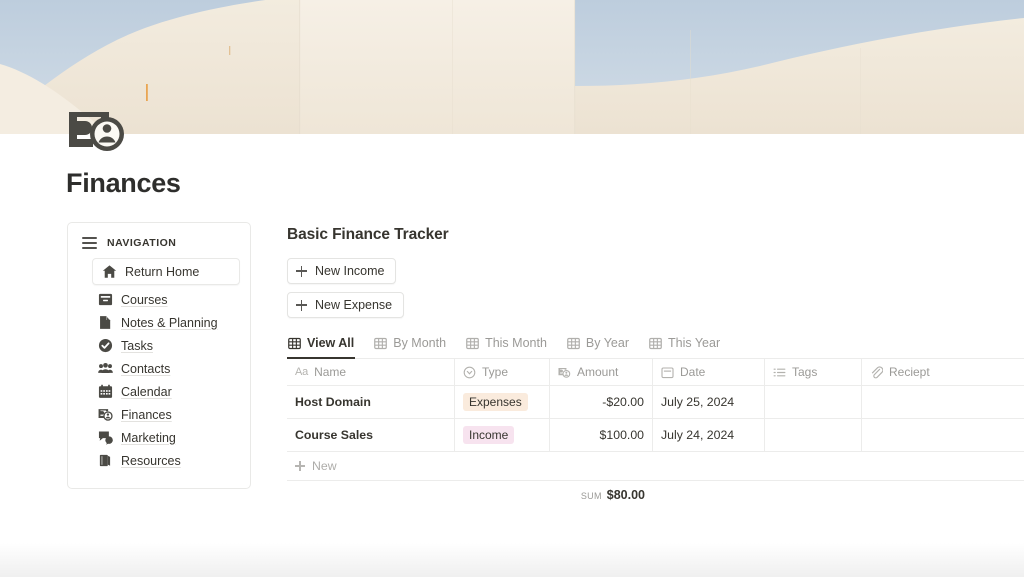 Image resolution: width=1024 pixels, height=577 pixels. I want to click on hamburger-icon, so click(89, 243).